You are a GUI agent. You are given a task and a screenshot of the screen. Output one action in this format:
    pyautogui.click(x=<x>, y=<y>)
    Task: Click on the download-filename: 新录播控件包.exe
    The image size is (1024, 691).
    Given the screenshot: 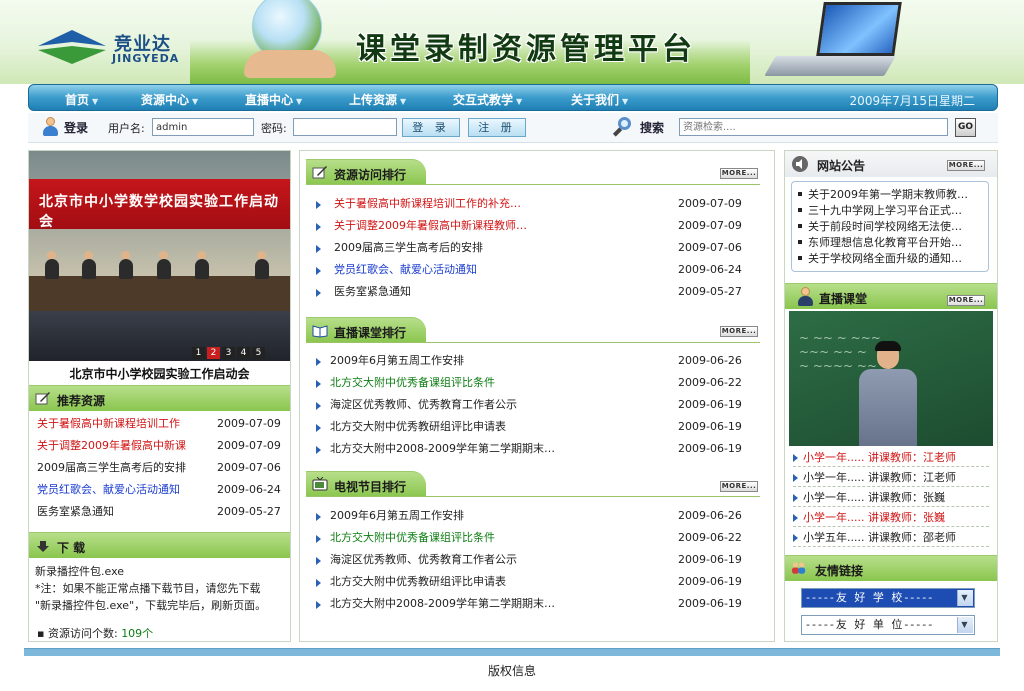 What is the action you would take?
    pyautogui.click(x=160, y=571)
    